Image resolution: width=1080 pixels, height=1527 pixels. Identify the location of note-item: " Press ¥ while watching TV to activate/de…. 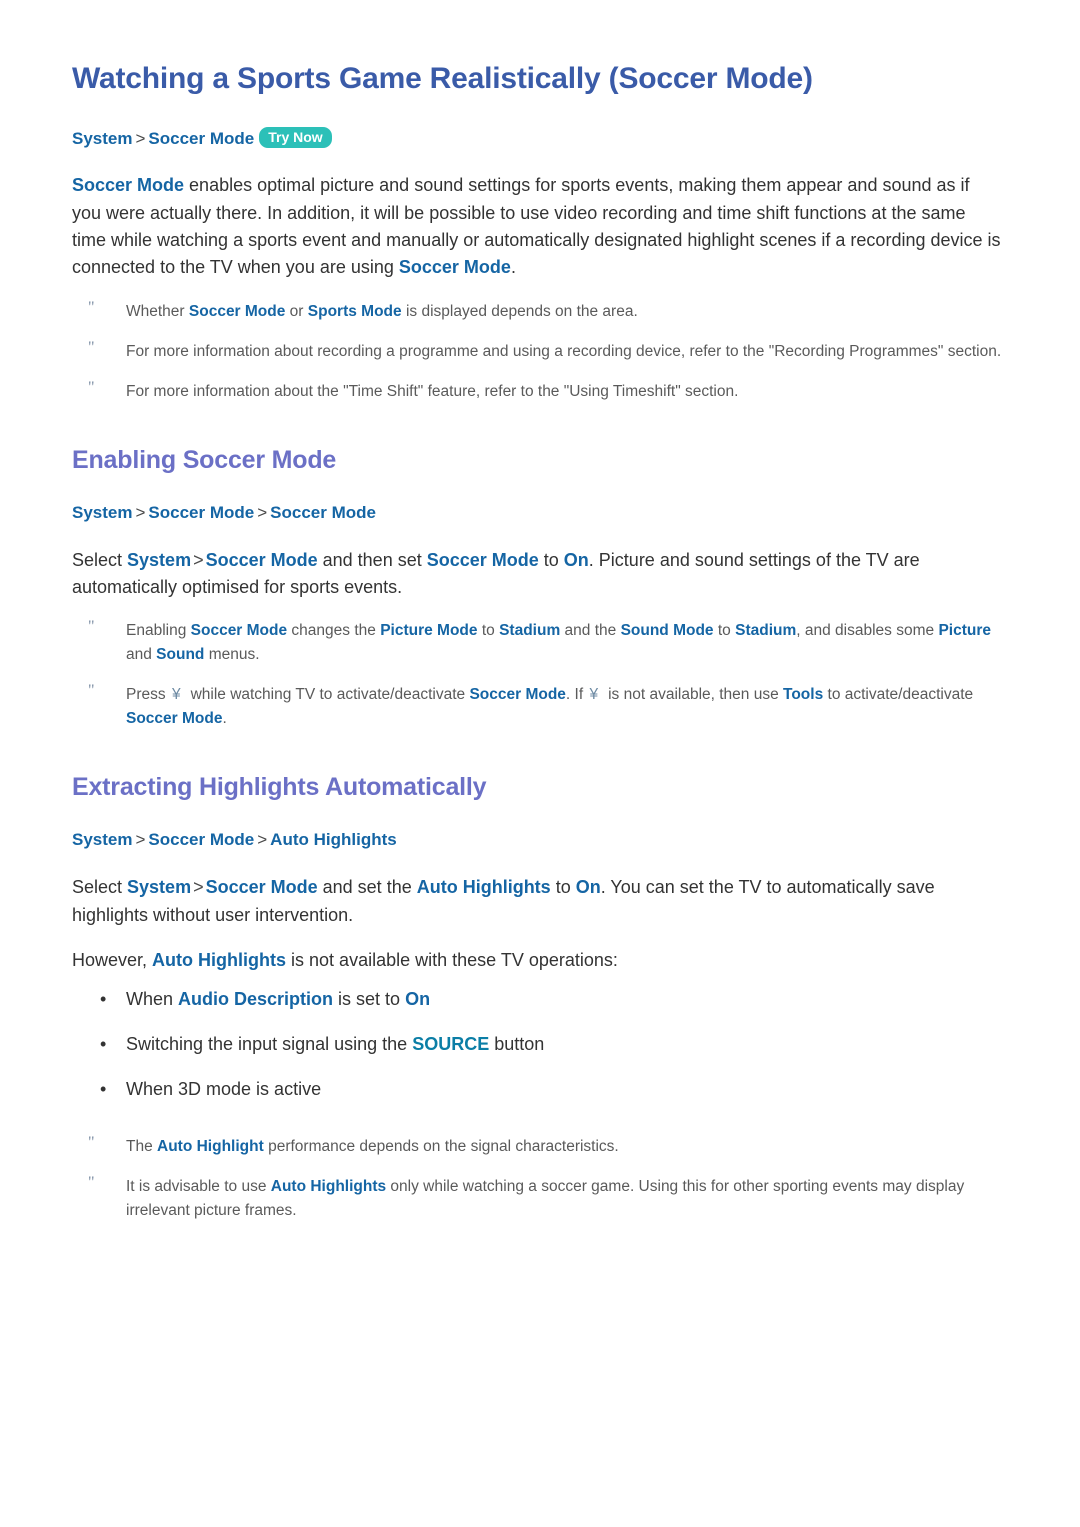
(546, 706).